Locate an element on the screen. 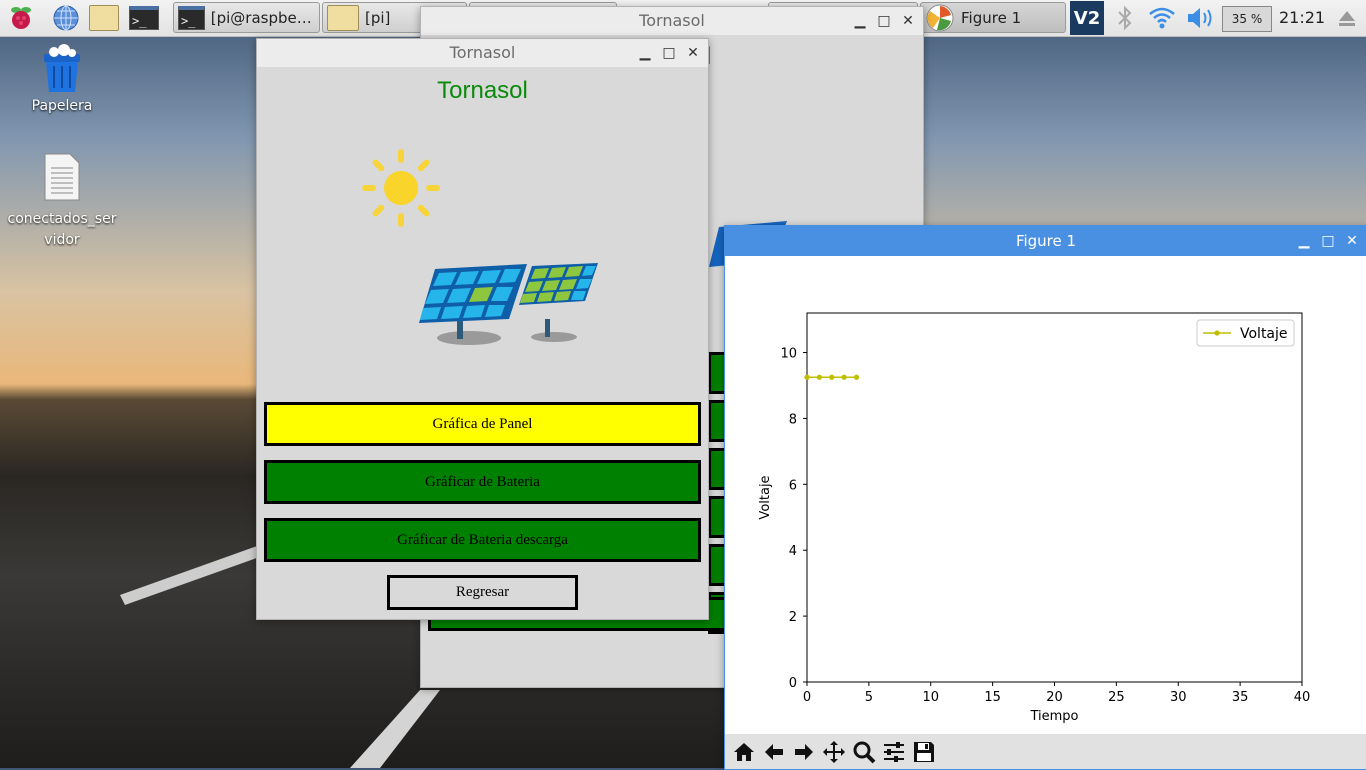  matplotlib-icon is located at coordinates (940, 17).